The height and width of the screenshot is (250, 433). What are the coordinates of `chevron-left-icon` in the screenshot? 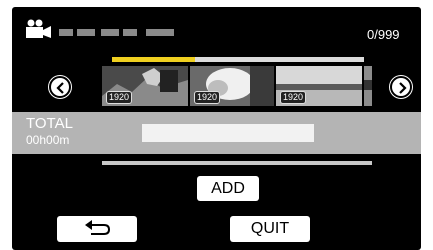 It's located at (60, 88).